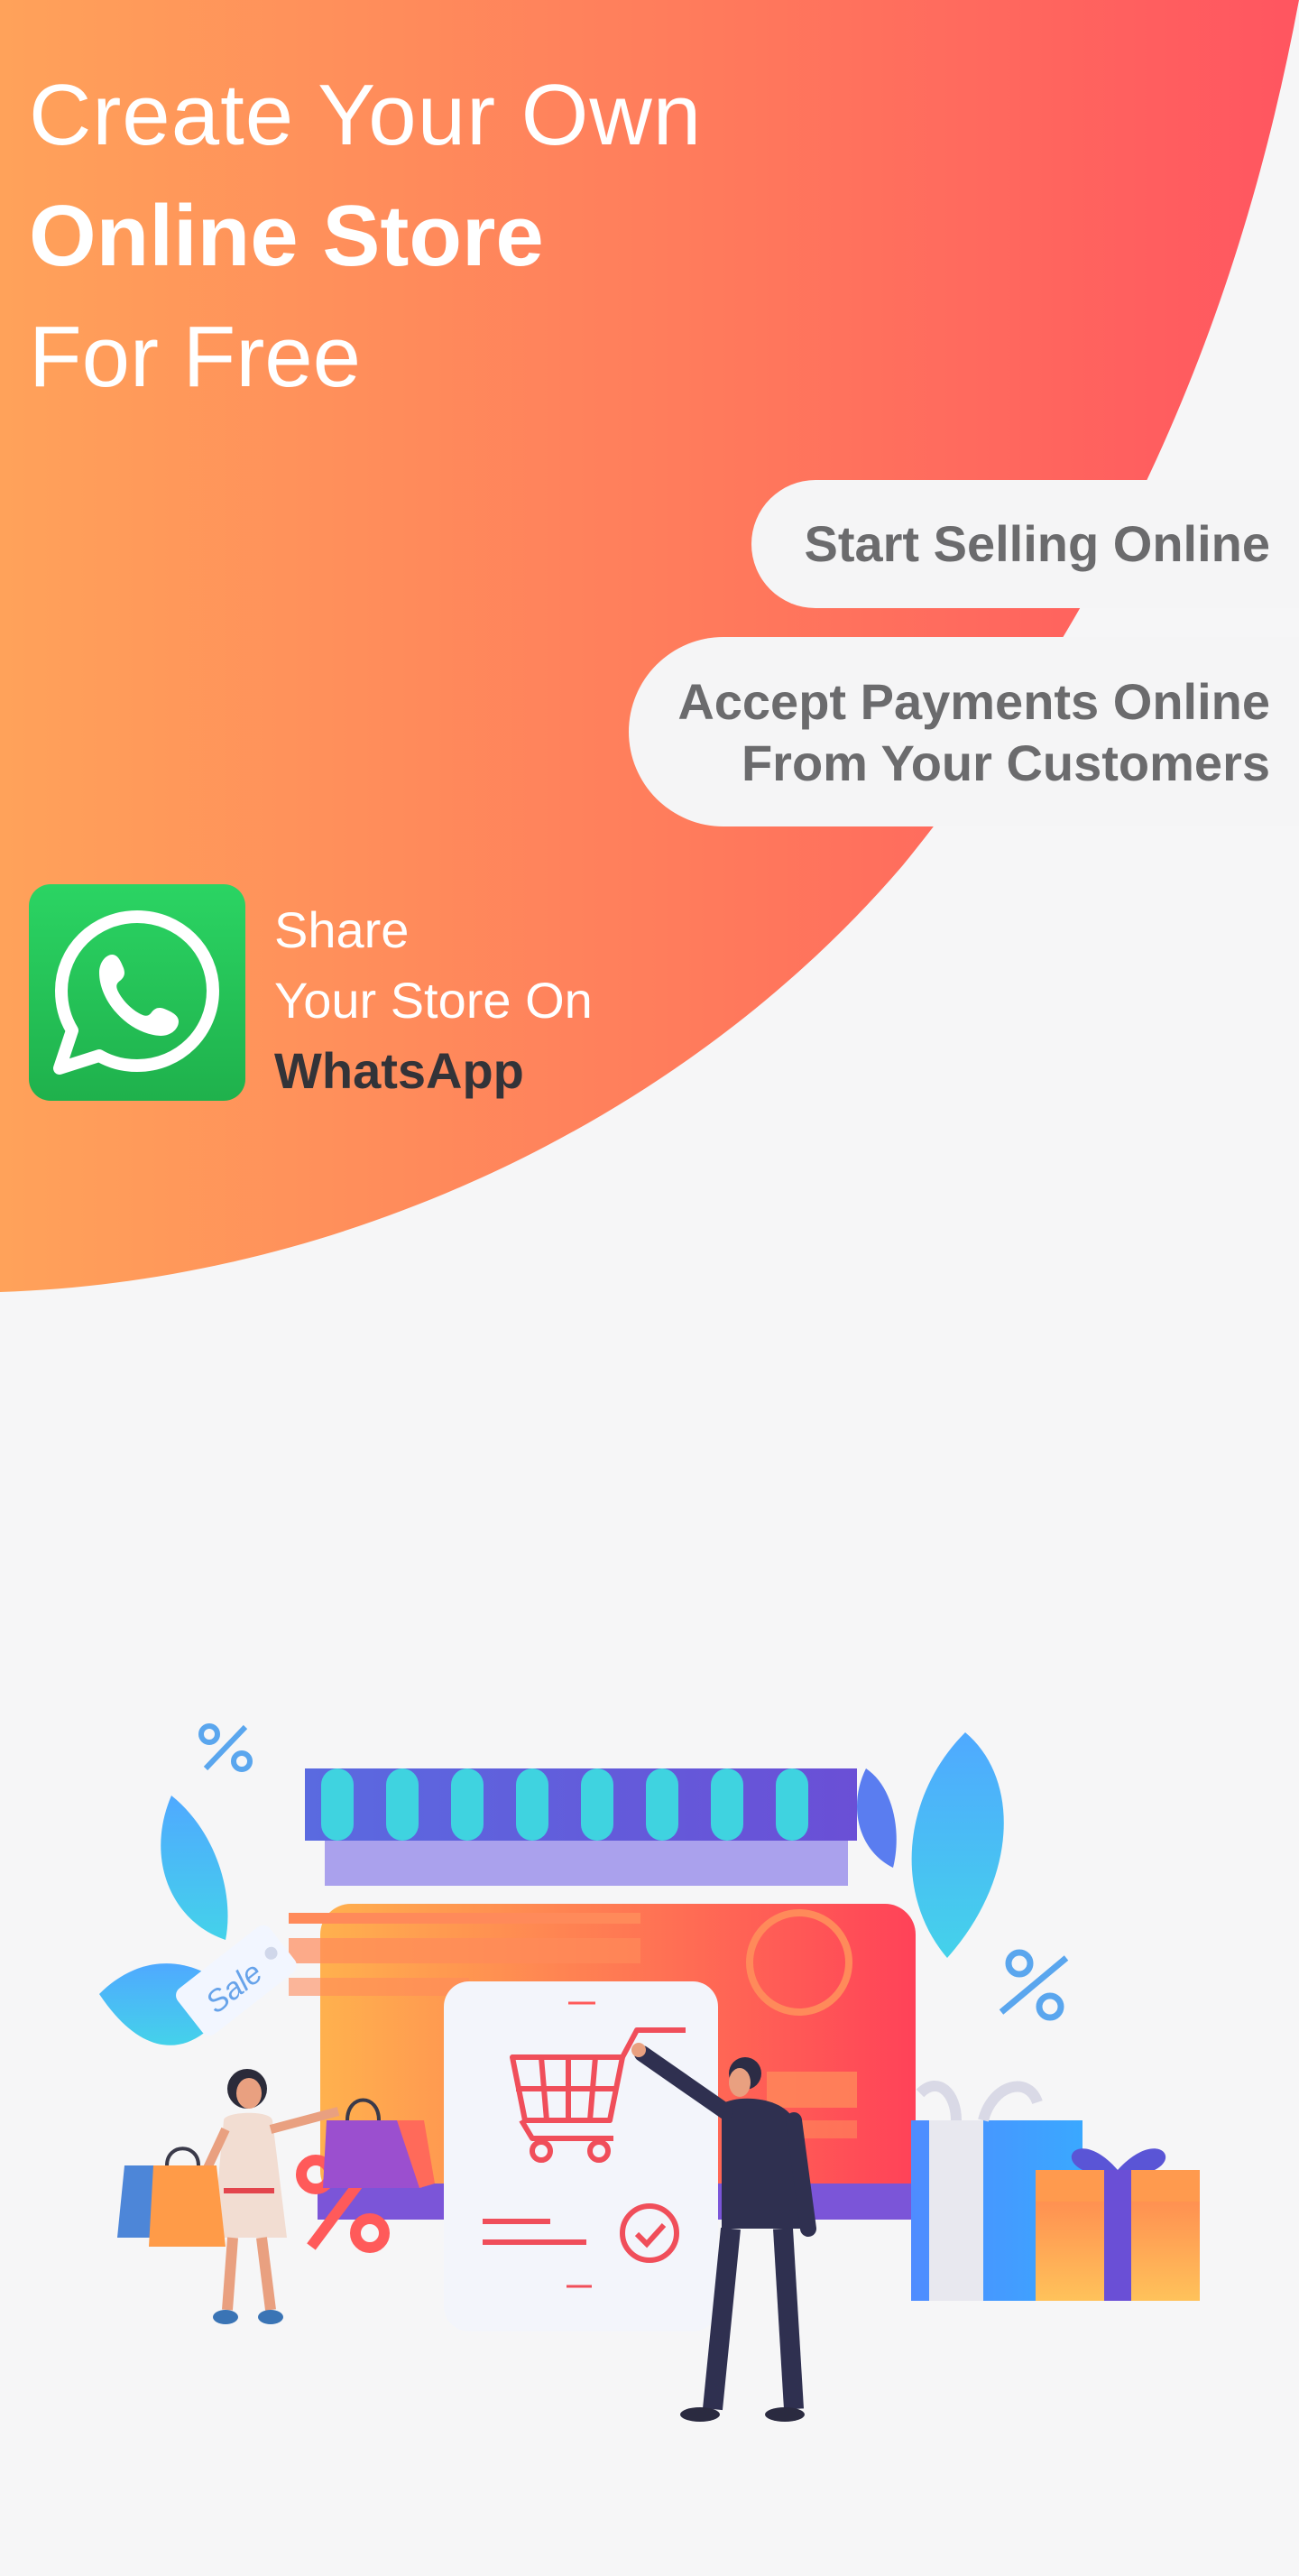 The image size is (1299, 2576). What do you see at coordinates (286, 236) in the screenshot?
I see `headline-line-2: Online Store` at bounding box center [286, 236].